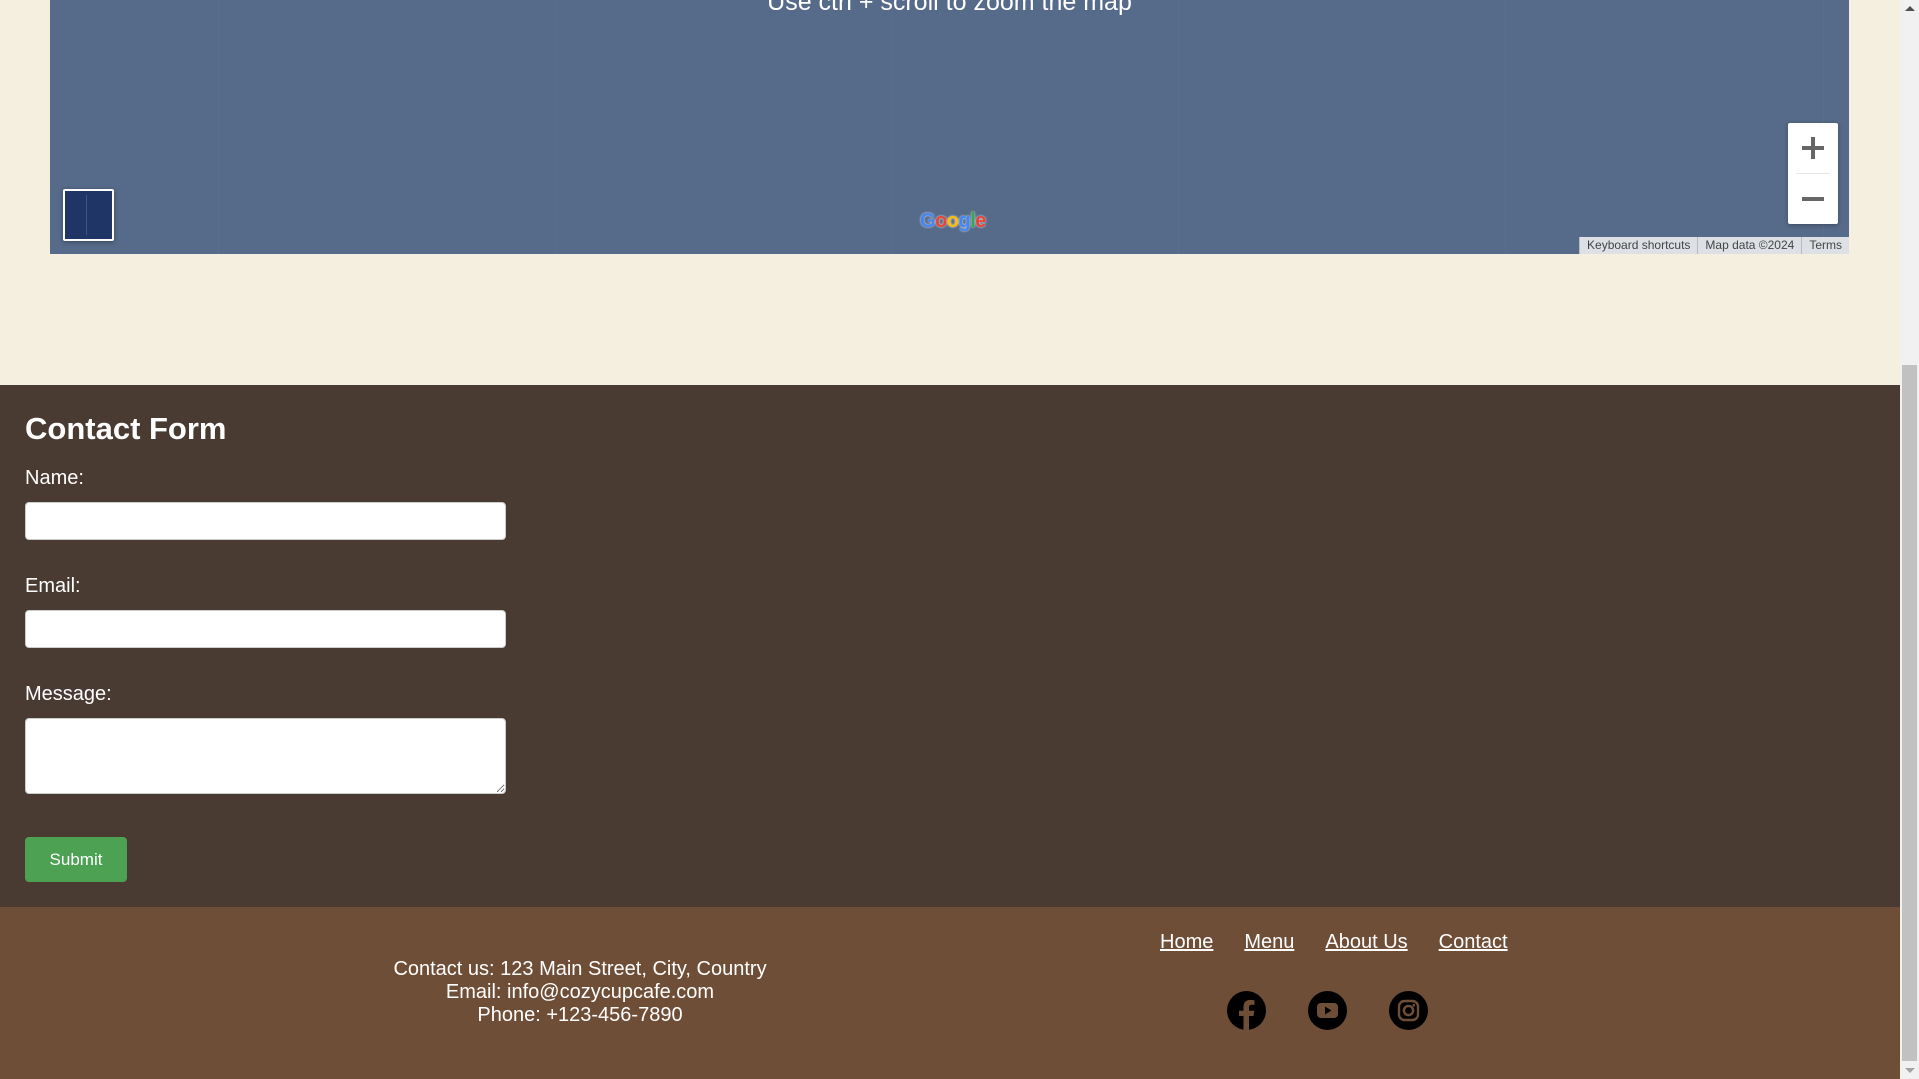 The width and height of the screenshot is (1919, 1079). Describe the element at coordinates (1186, 942) in the screenshot. I see `footer-link-home: Home` at that location.